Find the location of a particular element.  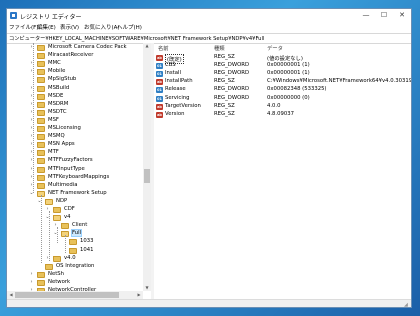

tree-item-label: MSDE is located at coordinates (56, 95).